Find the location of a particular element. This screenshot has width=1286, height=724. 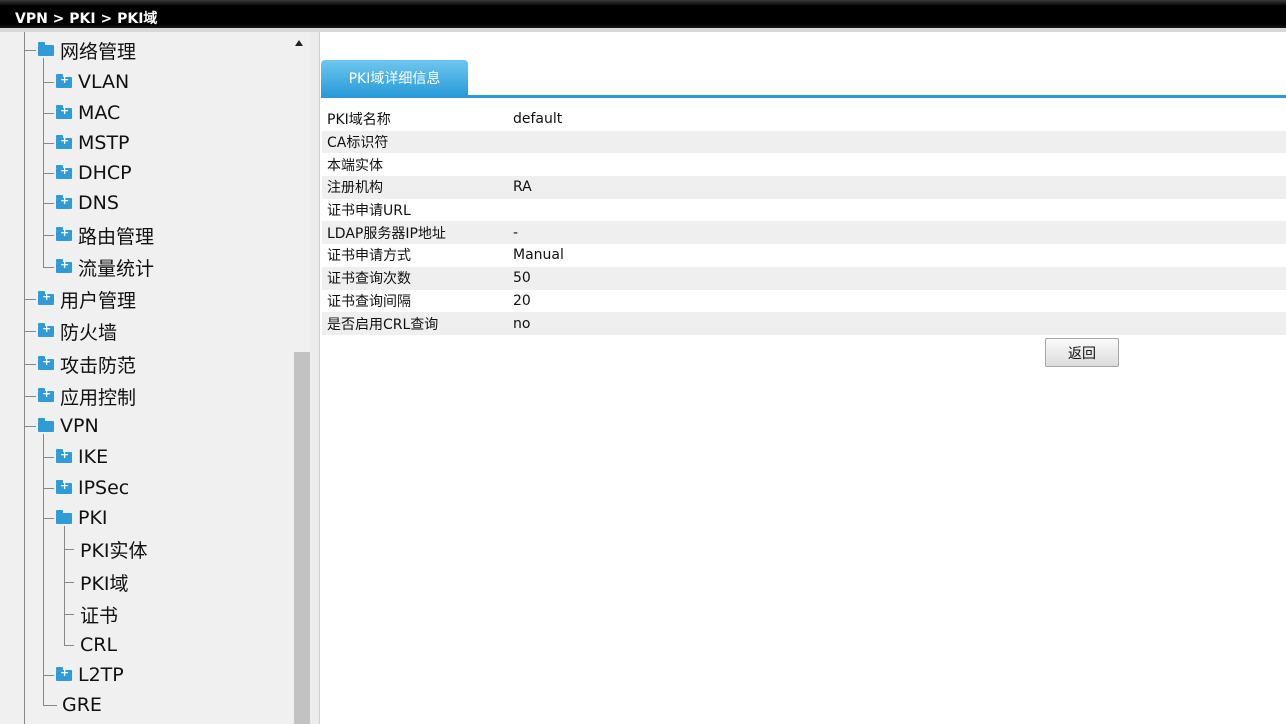

sidebar-item-crl: CRL is located at coordinates (98, 645).